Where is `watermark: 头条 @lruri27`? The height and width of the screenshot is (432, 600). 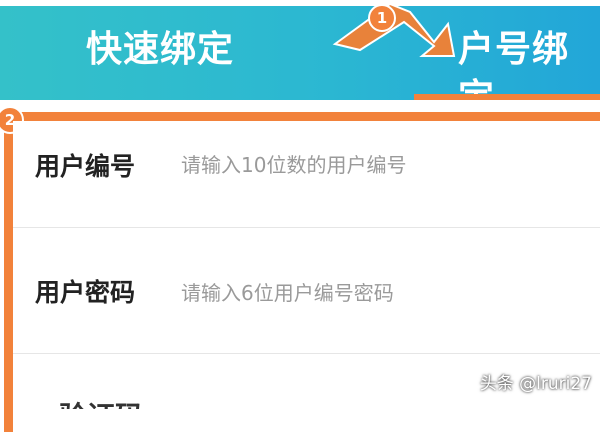 watermark: 头条 @lruri27 is located at coordinates (535, 384).